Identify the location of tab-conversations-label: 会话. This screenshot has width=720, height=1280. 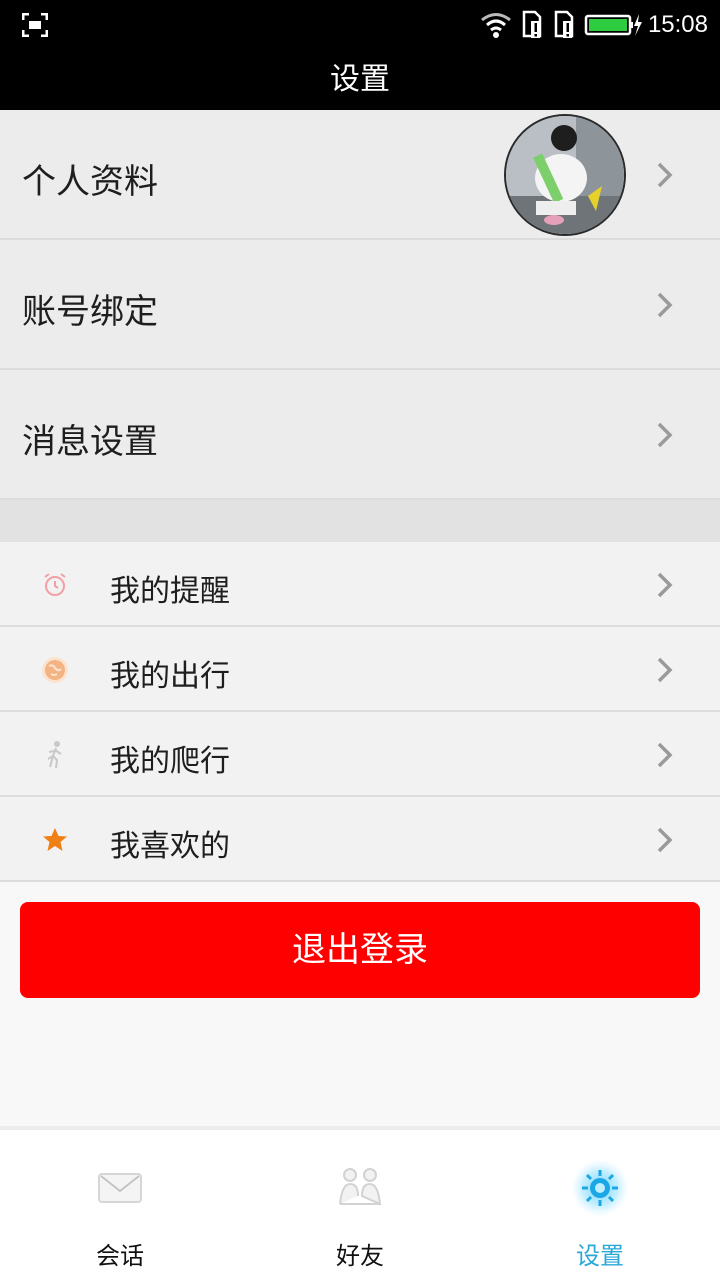
(120, 1256).